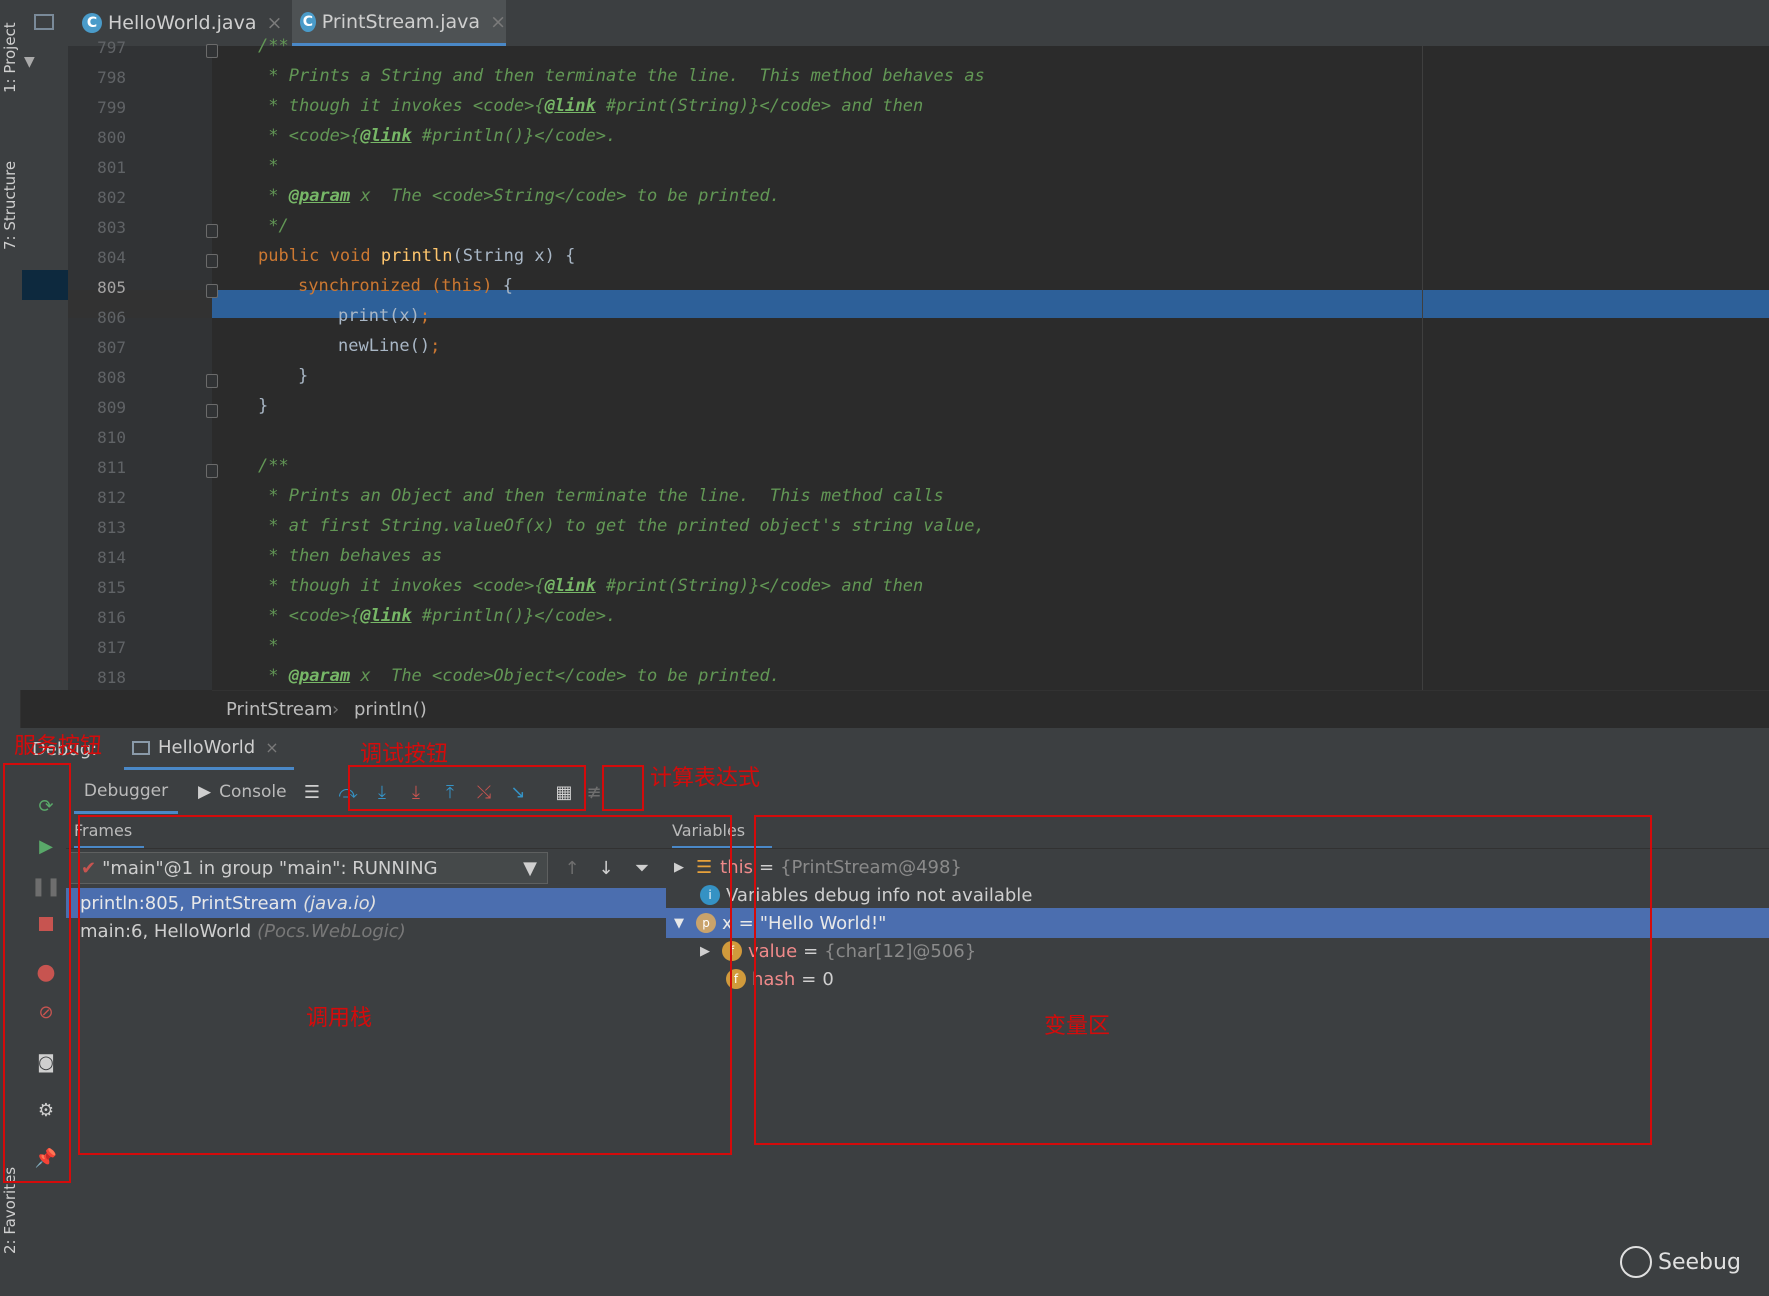 This screenshot has height=1296, width=1769. I want to click on line-number: 808, so click(102, 377).